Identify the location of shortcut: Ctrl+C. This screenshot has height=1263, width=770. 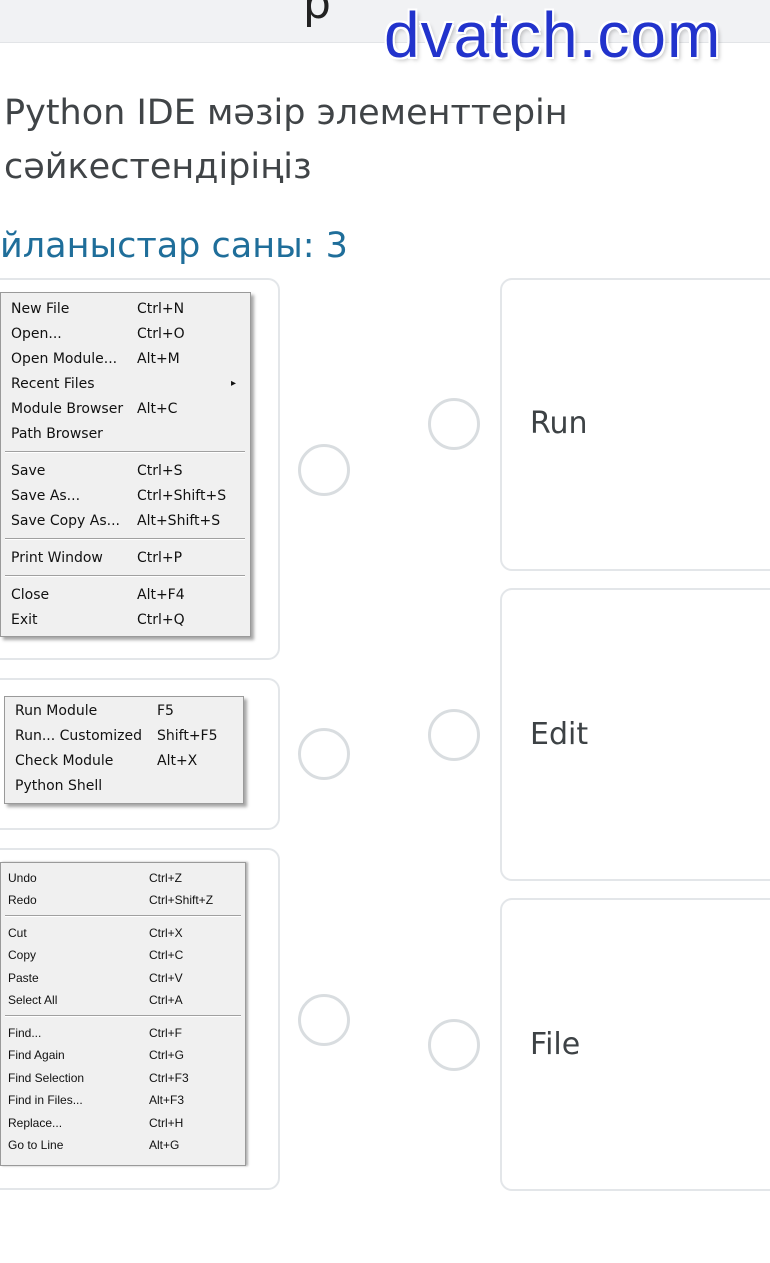
(166, 955).